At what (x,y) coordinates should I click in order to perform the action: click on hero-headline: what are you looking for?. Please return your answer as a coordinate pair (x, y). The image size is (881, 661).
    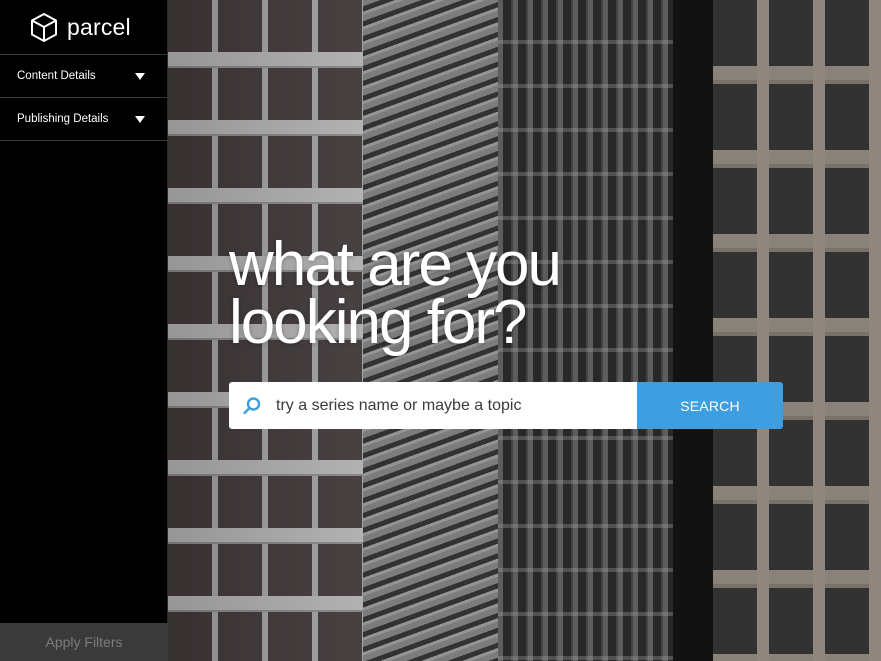
    Looking at the image, I should click on (439, 294).